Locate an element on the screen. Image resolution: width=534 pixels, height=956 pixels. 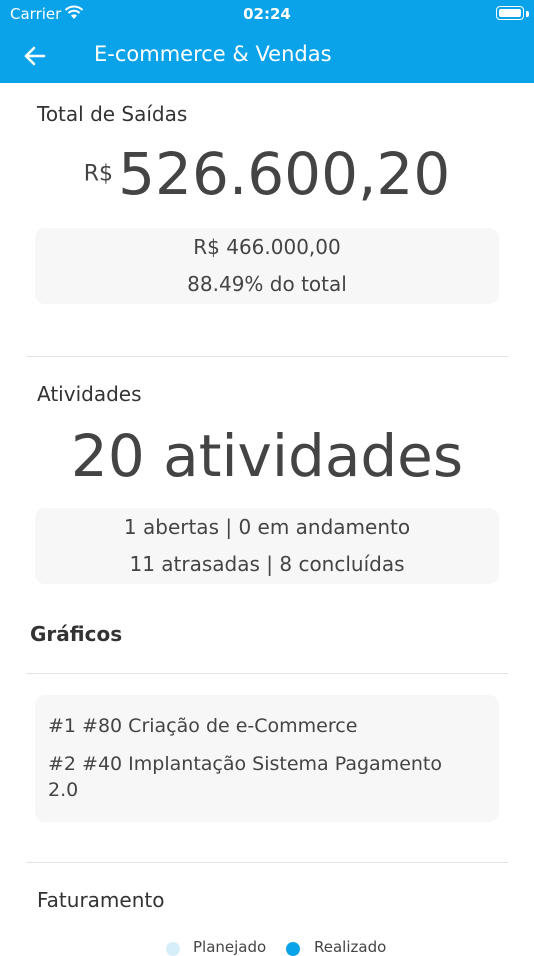
status-time: 02:24 is located at coordinates (267, 14).